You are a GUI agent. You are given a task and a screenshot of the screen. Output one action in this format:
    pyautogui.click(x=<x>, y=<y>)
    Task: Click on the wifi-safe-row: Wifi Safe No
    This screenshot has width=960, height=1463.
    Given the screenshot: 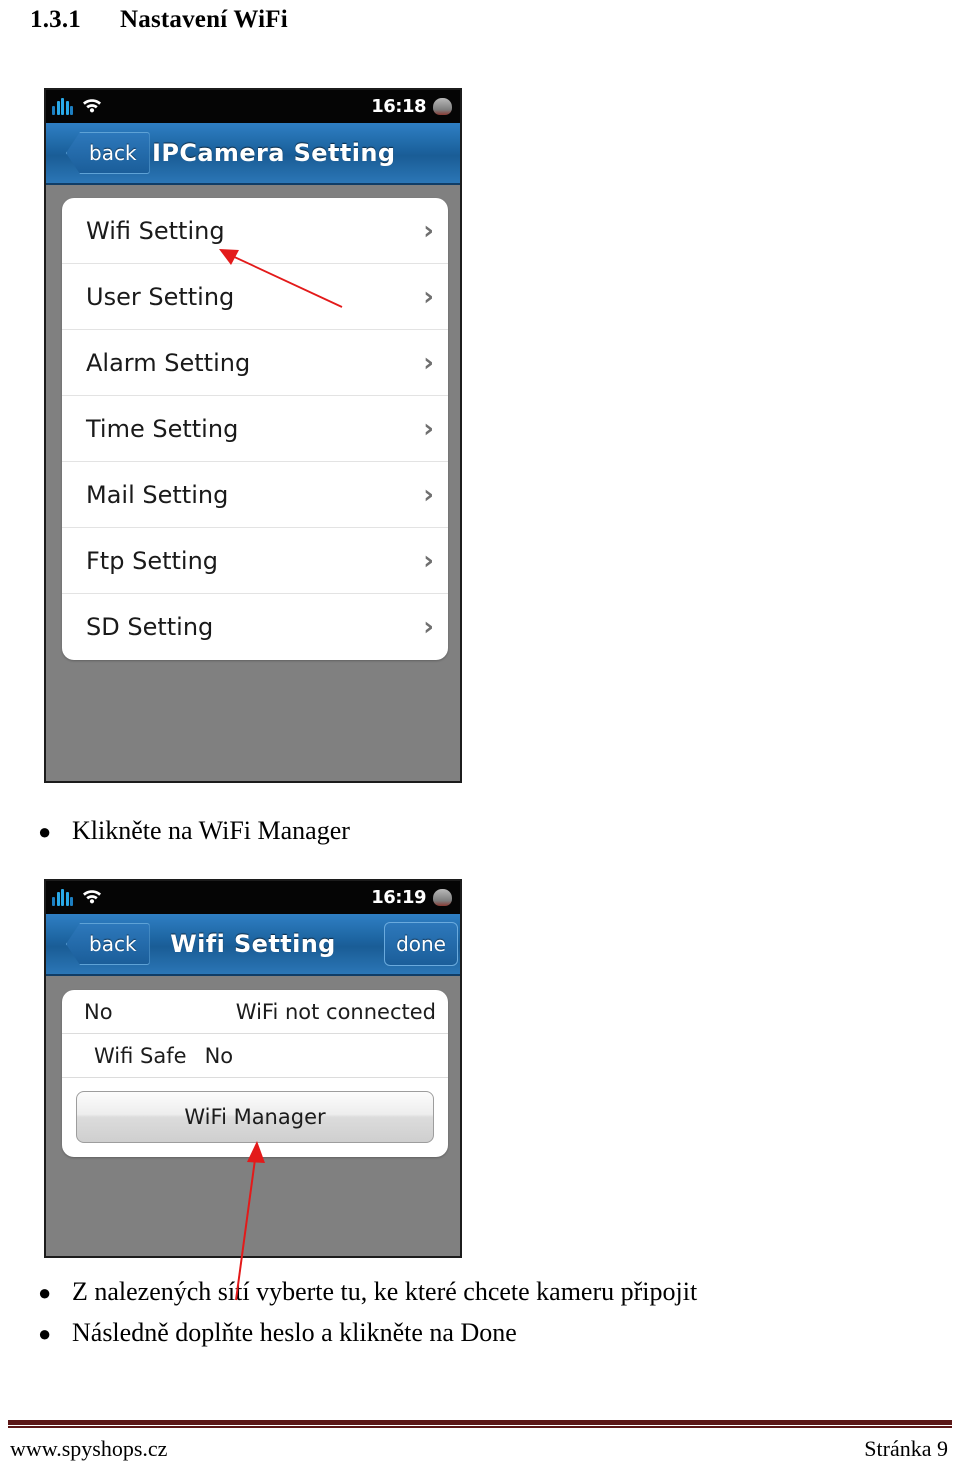 What is the action you would take?
    pyautogui.click(x=255, y=1056)
    